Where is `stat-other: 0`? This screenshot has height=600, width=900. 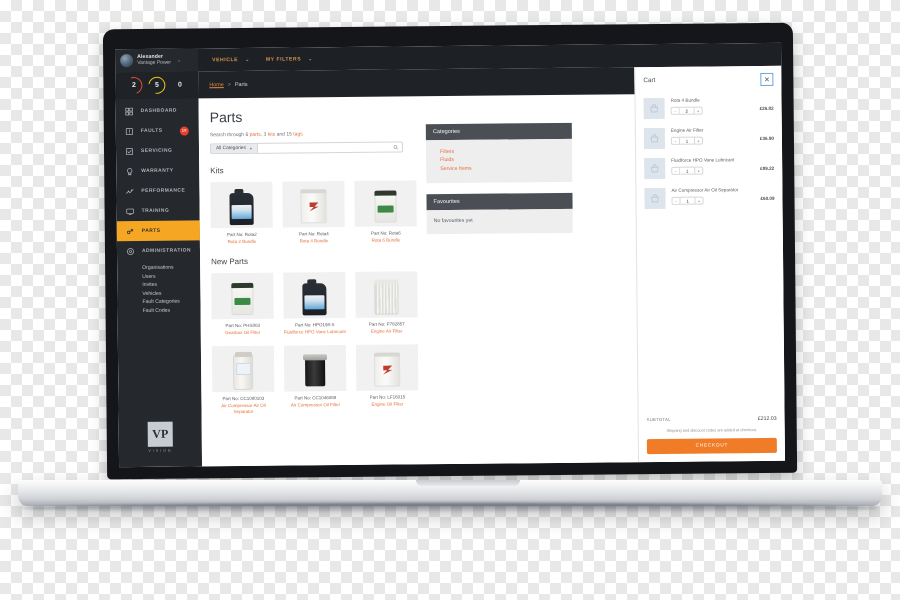
stat-other: 0 is located at coordinates (179, 85).